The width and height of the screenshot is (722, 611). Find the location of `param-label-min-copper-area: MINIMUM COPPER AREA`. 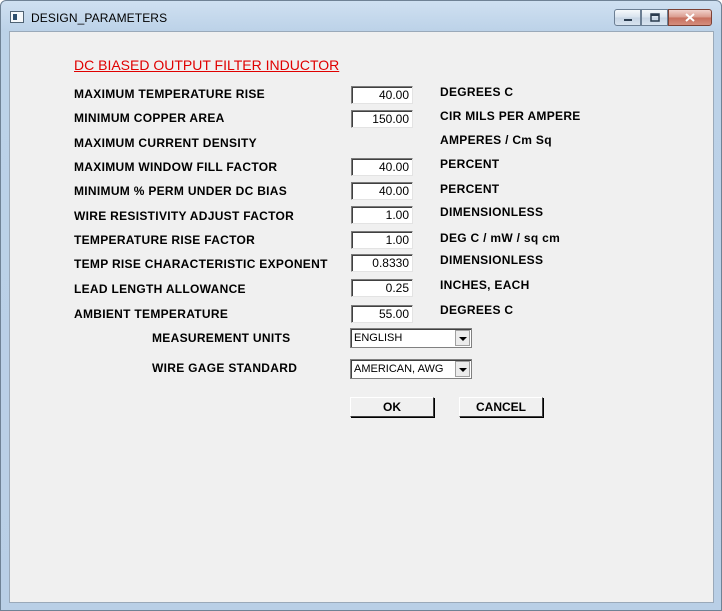

param-label-min-copper-area: MINIMUM COPPER AREA is located at coordinates (149, 118).